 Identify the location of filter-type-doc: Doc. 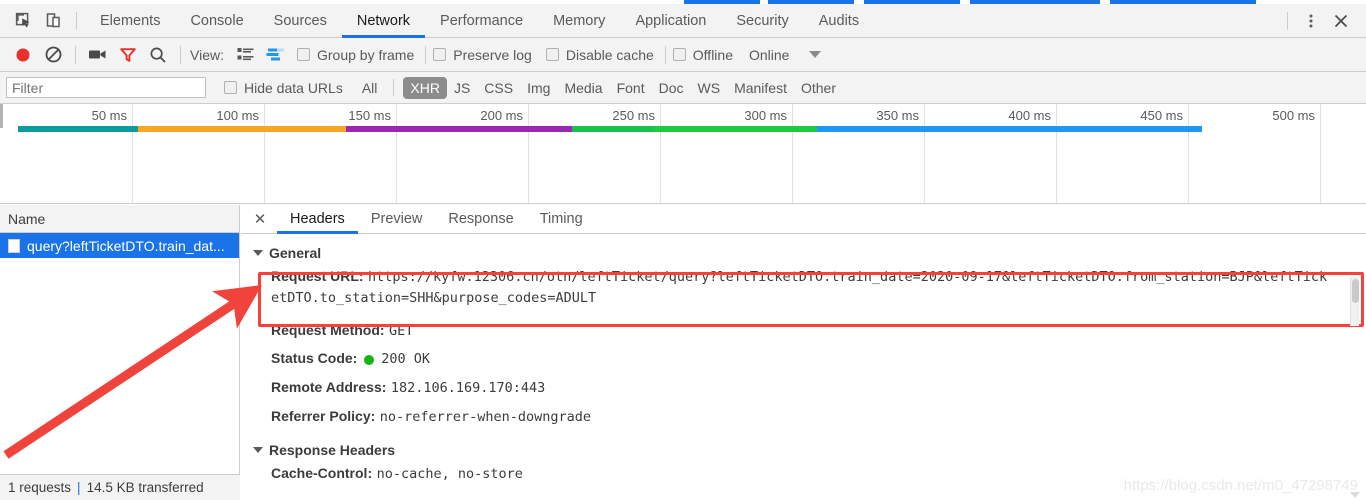
(671, 88).